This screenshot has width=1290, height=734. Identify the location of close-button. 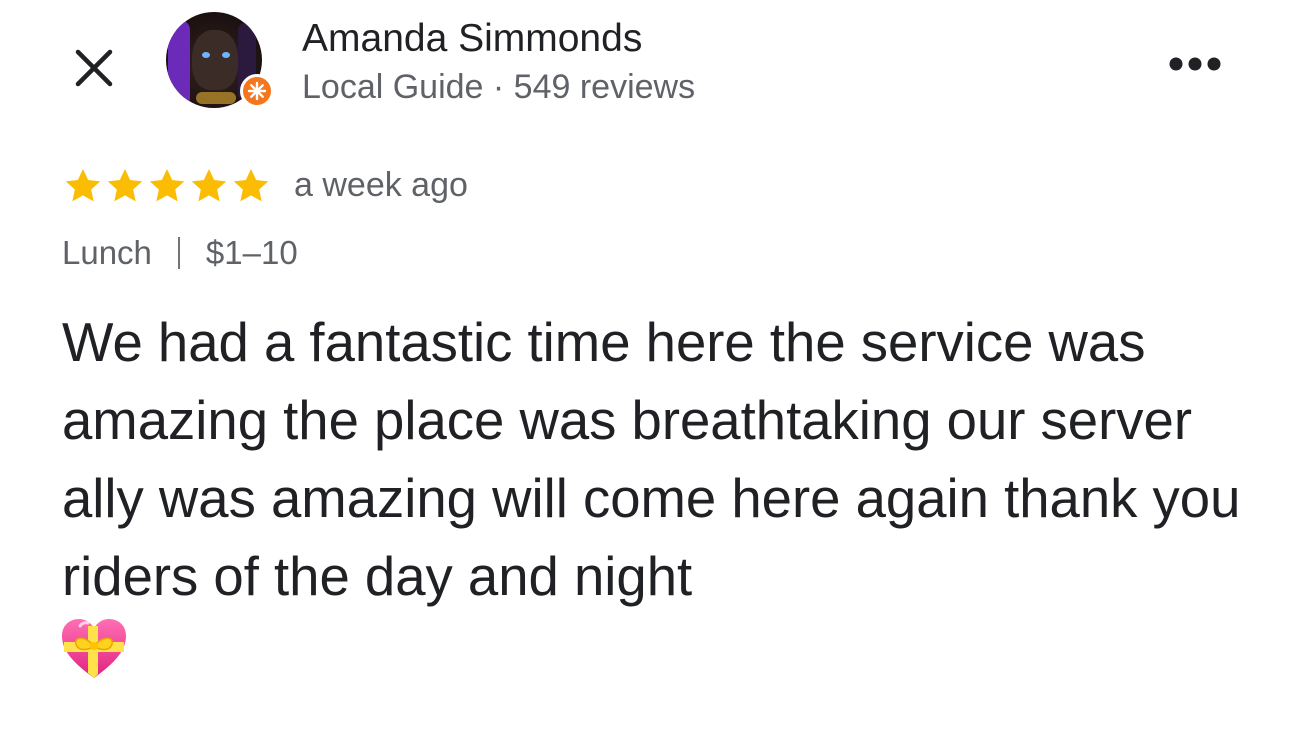
(94, 68).